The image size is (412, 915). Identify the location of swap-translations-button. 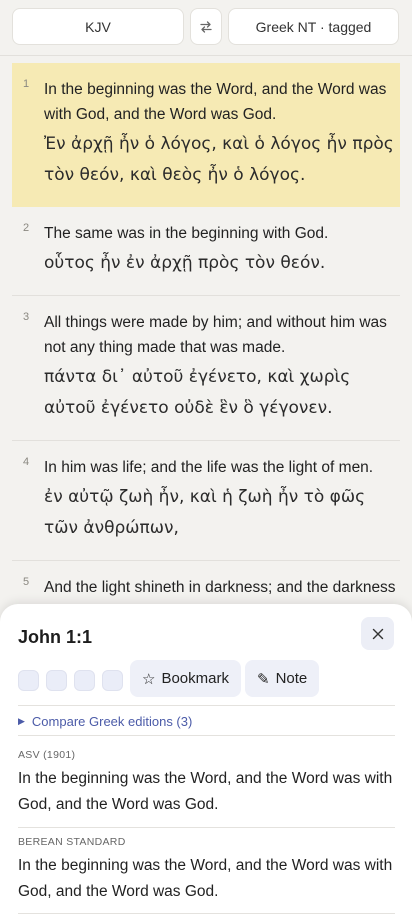
(206, 26).